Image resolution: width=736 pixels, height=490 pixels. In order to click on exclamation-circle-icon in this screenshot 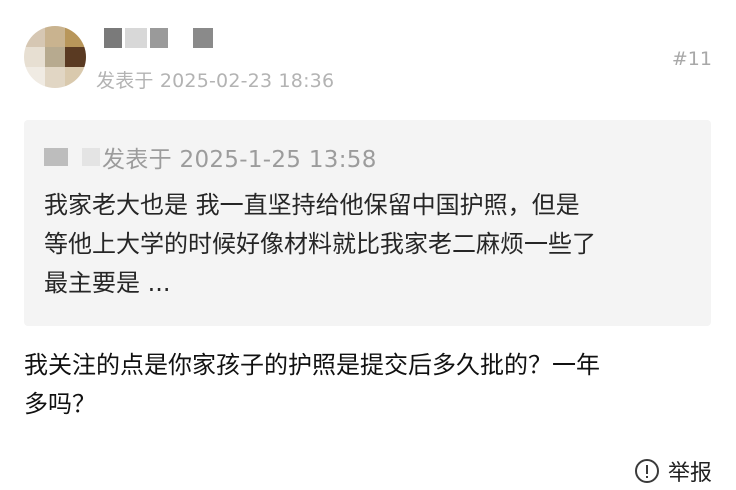, I will do `click(646, 471)`.